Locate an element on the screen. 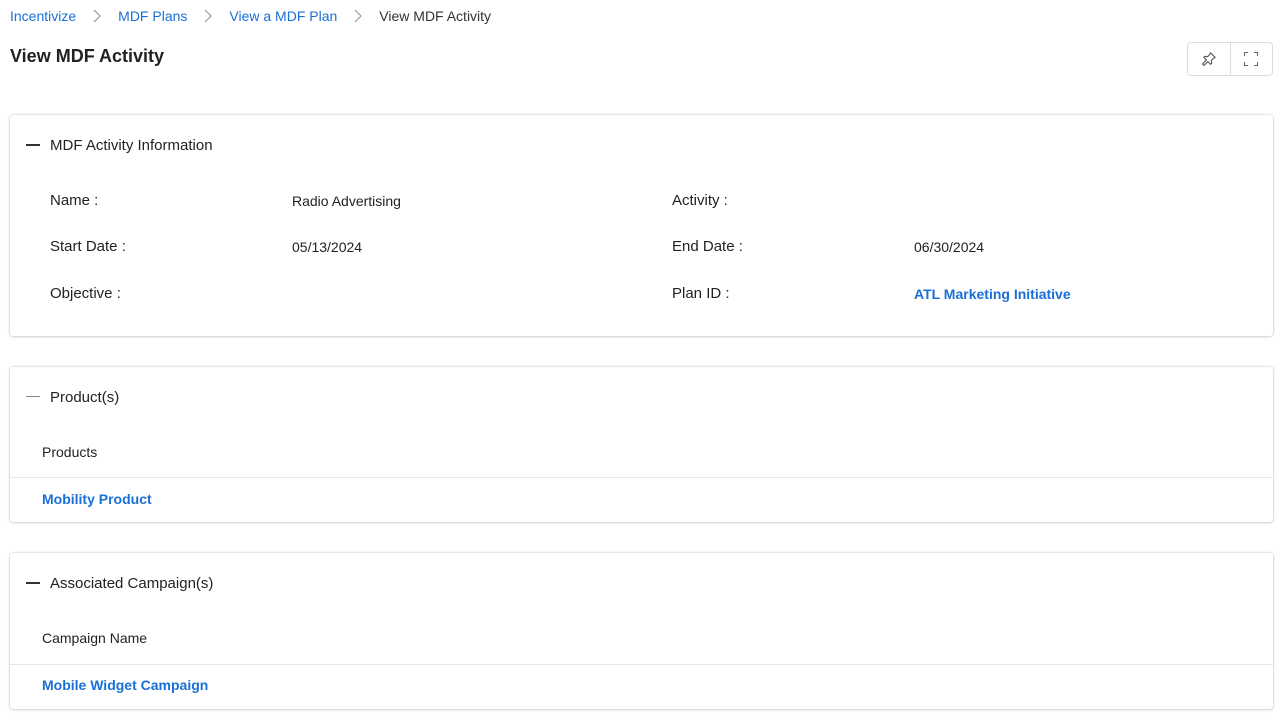 The image size is (1282, 720). activity-info-header: MDF Activity Information is located at coordinates (641, 145).